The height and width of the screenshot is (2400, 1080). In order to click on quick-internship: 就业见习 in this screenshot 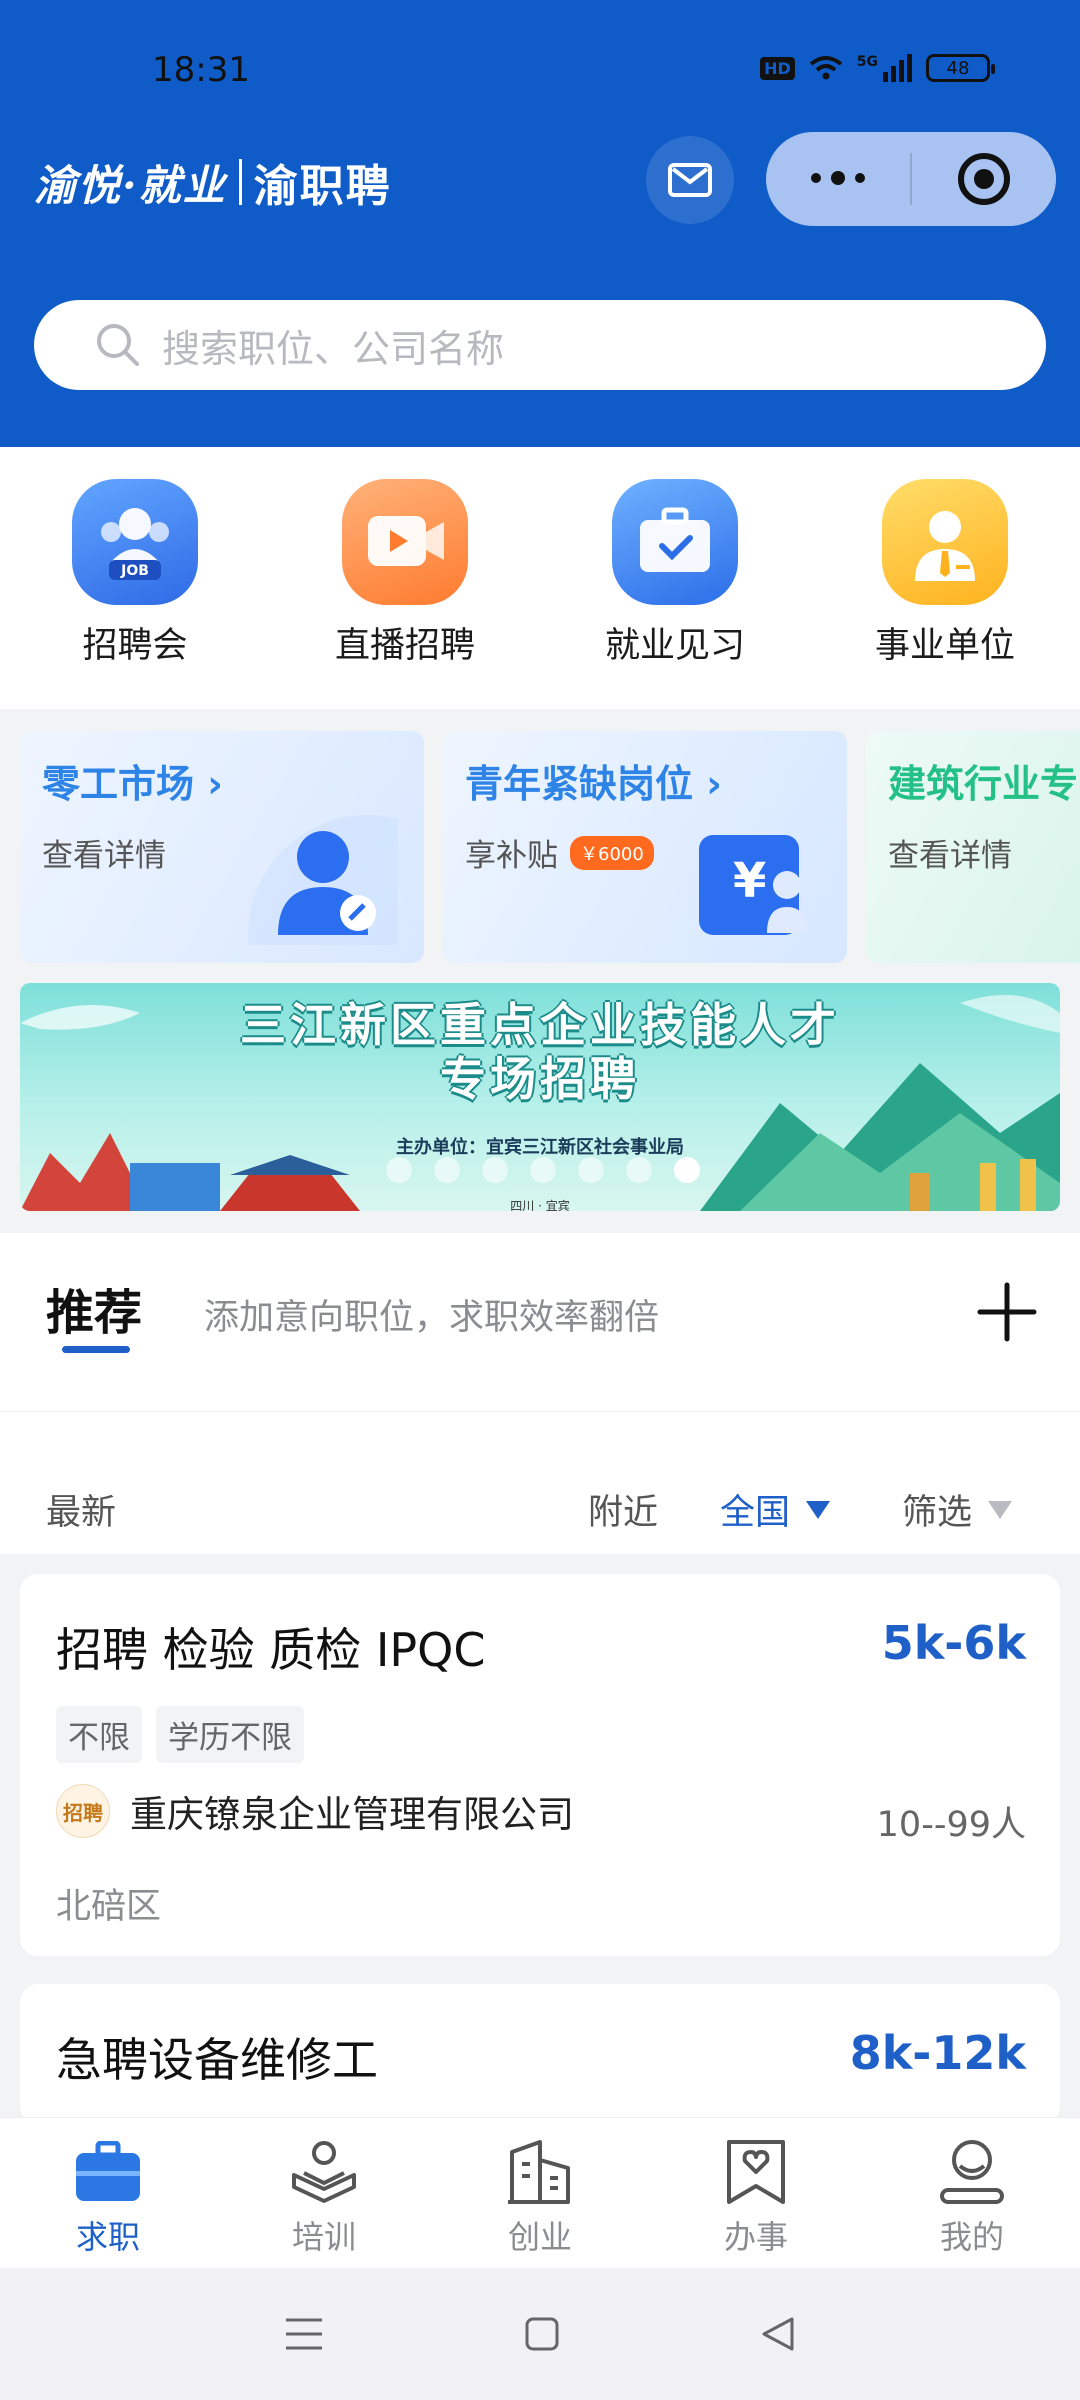, I will do `click(675, 578)`.